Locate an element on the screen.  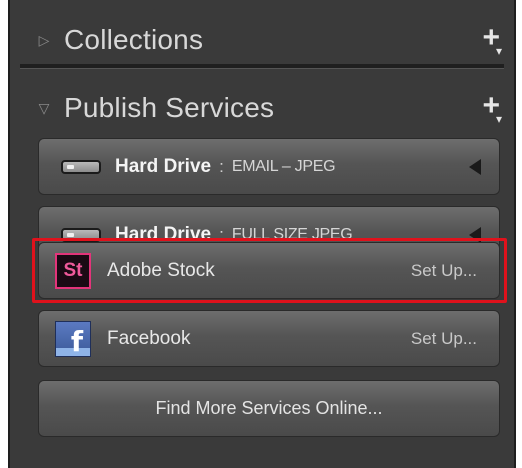
facebook-icon: f is located at coordinates (73, 338).